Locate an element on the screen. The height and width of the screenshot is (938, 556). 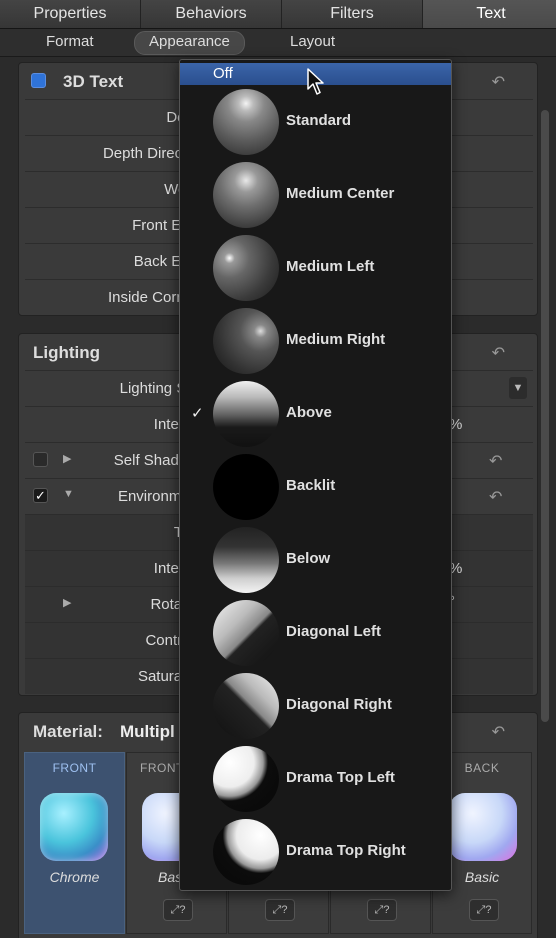
section-title: Lighting is located at coordinates (67, 352).